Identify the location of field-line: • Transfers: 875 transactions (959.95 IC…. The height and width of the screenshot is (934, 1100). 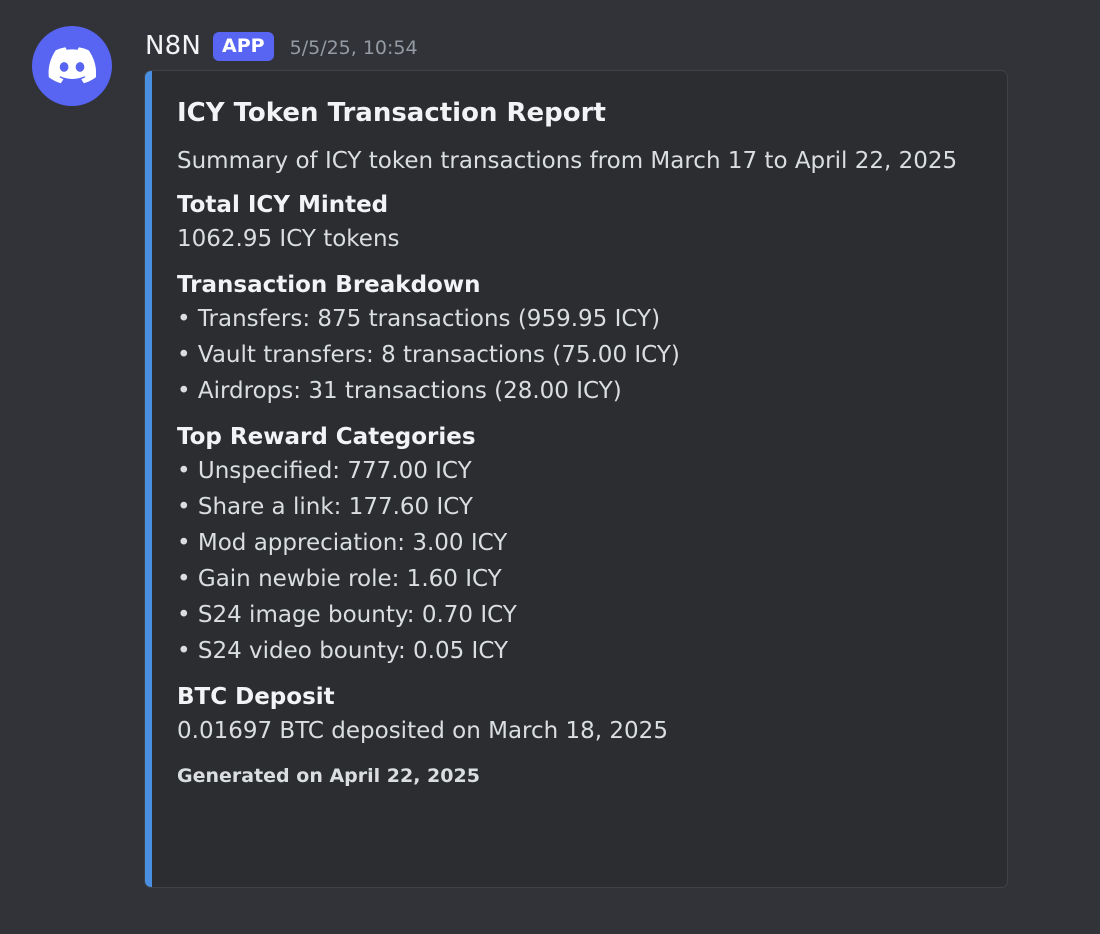
(419, 319).